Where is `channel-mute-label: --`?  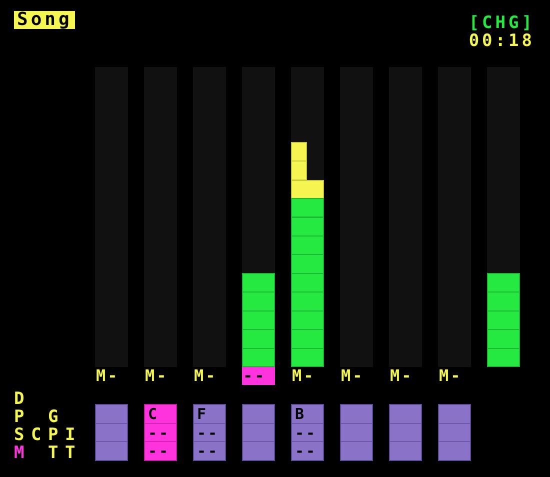
channel-mute-label: -- is located at coordinates (258, 376).